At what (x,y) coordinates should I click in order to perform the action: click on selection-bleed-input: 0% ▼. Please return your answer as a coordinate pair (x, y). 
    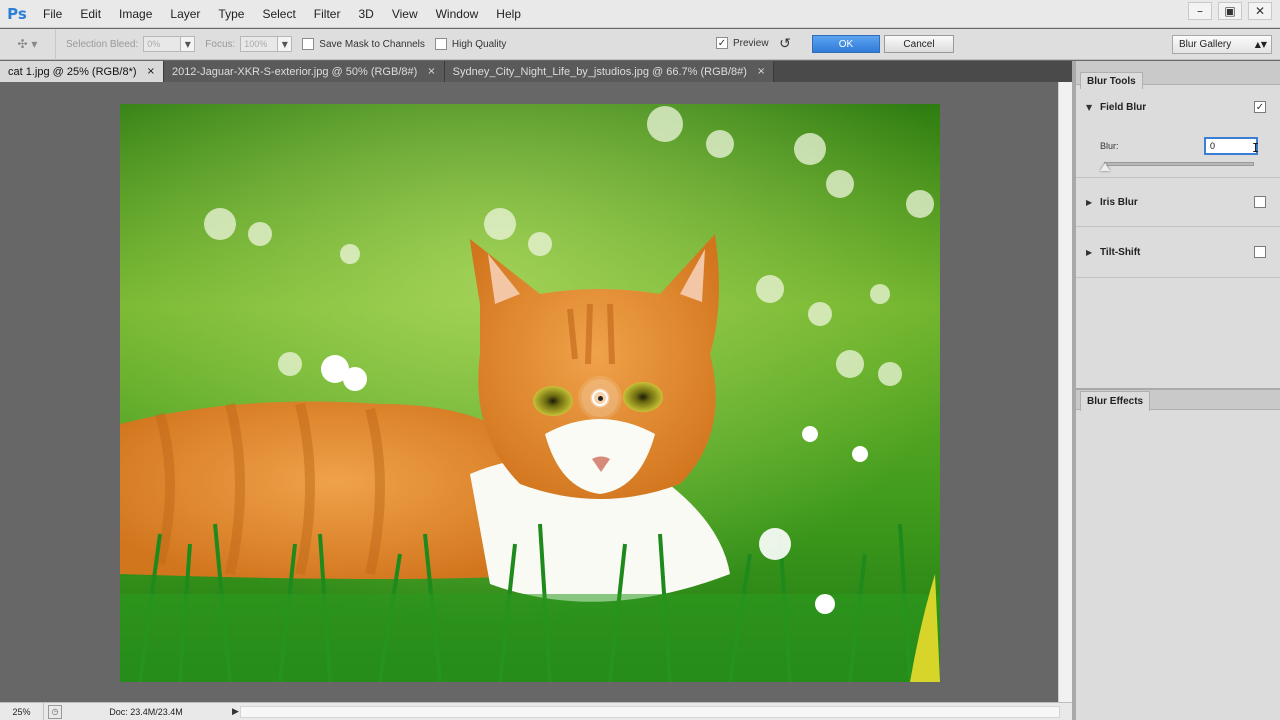
    Looking at the image, I should click on (169, 44).